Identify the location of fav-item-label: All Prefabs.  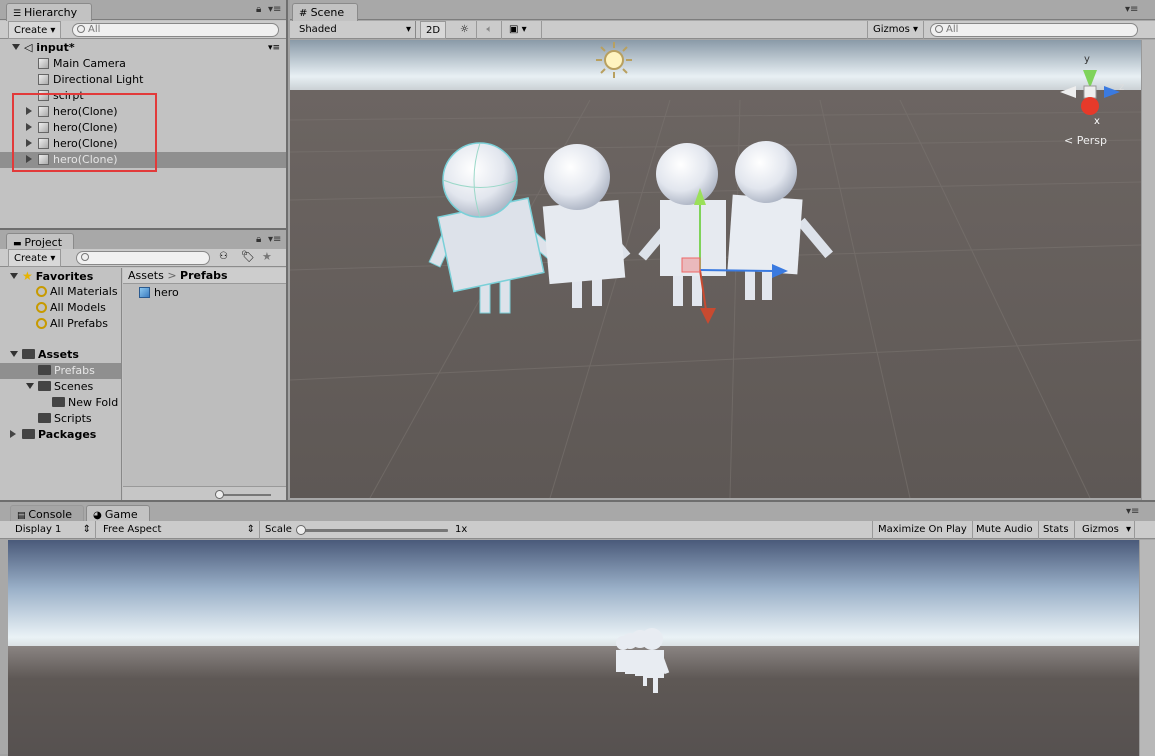
(79, 323).